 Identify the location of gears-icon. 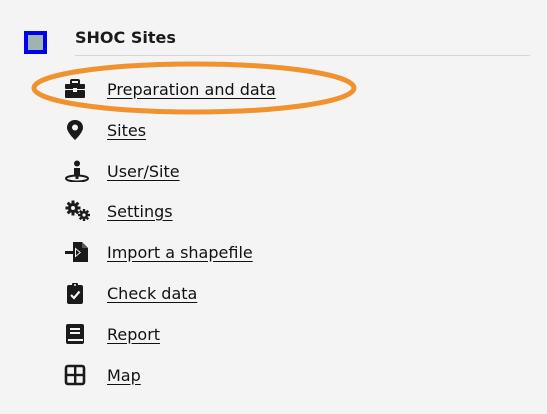
(79, 211).